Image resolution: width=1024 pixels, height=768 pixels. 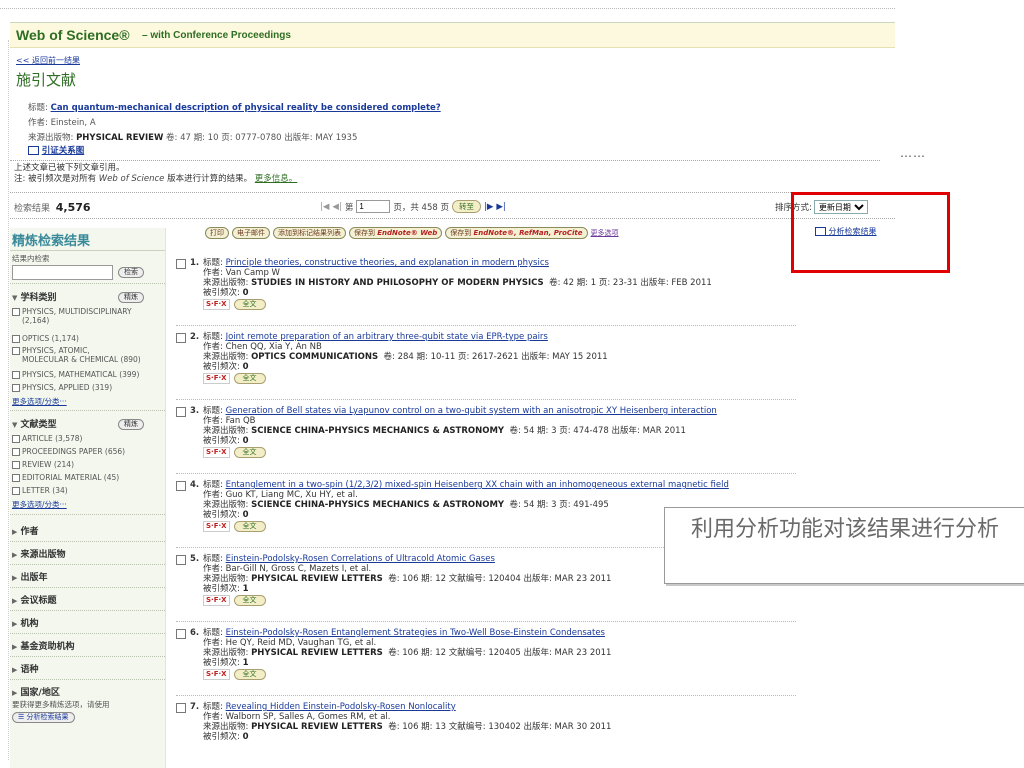 I want to click on facet-author: ▶ 作者, so click(x=25, y=530).